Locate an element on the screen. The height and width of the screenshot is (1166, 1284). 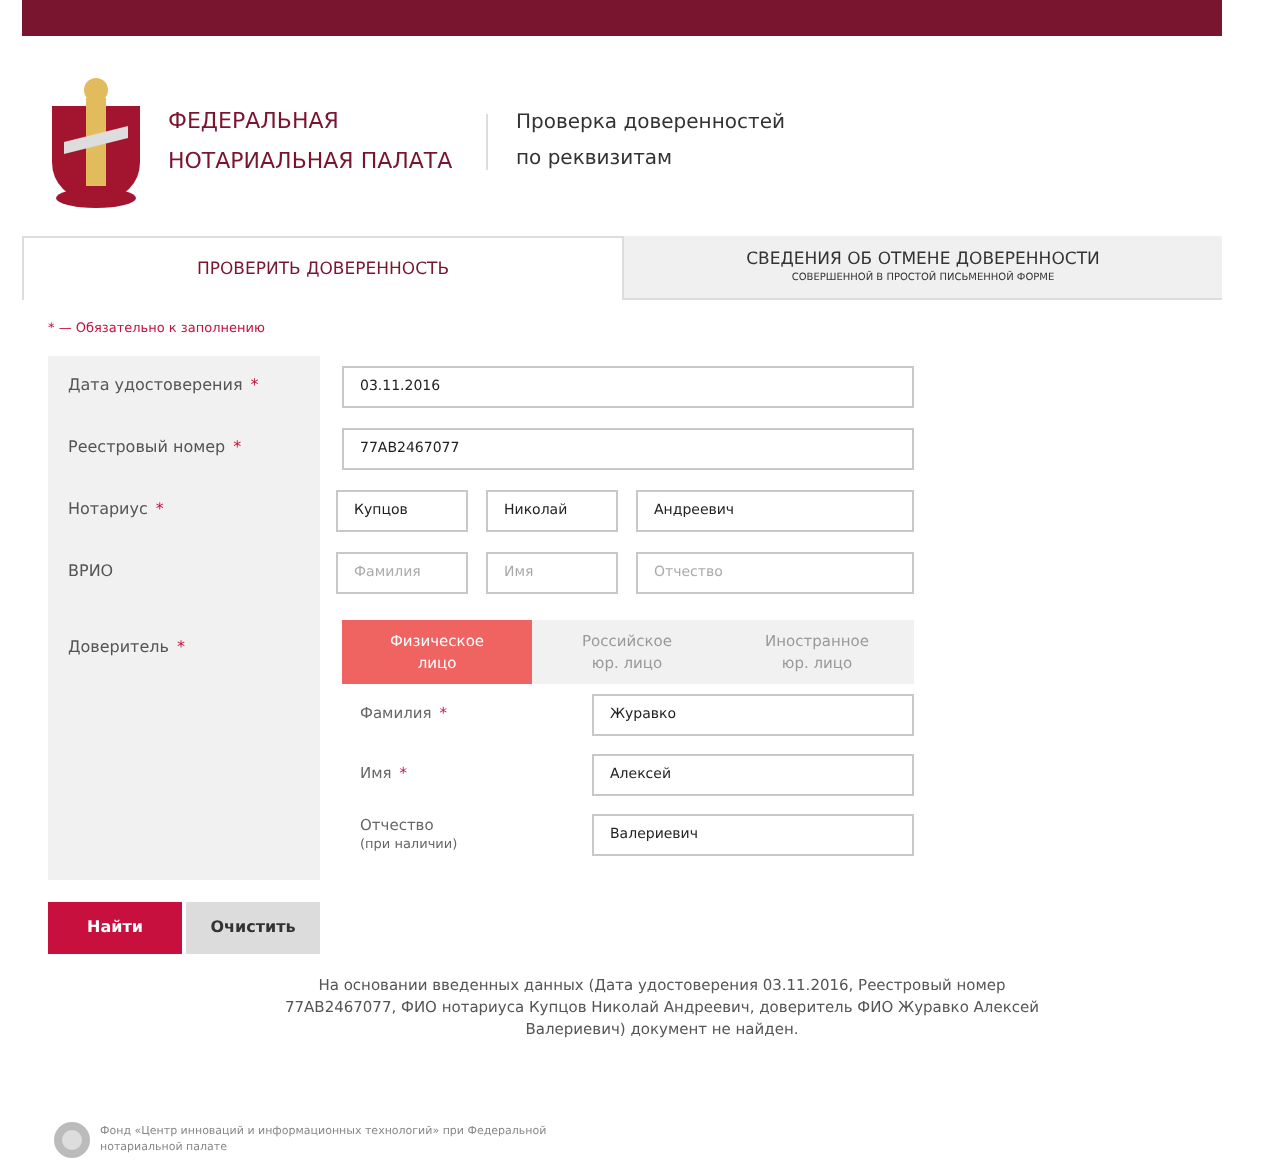
org-name: НОТАРИАЛЬНАЯ ПАЛАТА is located at coordinates (311, 162).